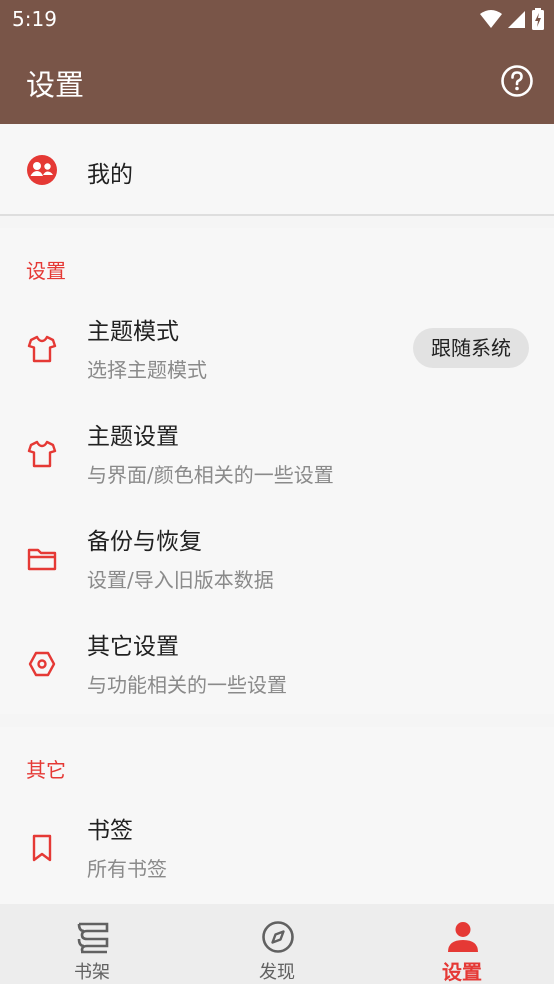  What do you see at coordinates (471, 348) in the screenshot?
I see `theme-mode-value-chip: 跟随系统` at bounding box center [471, 348].